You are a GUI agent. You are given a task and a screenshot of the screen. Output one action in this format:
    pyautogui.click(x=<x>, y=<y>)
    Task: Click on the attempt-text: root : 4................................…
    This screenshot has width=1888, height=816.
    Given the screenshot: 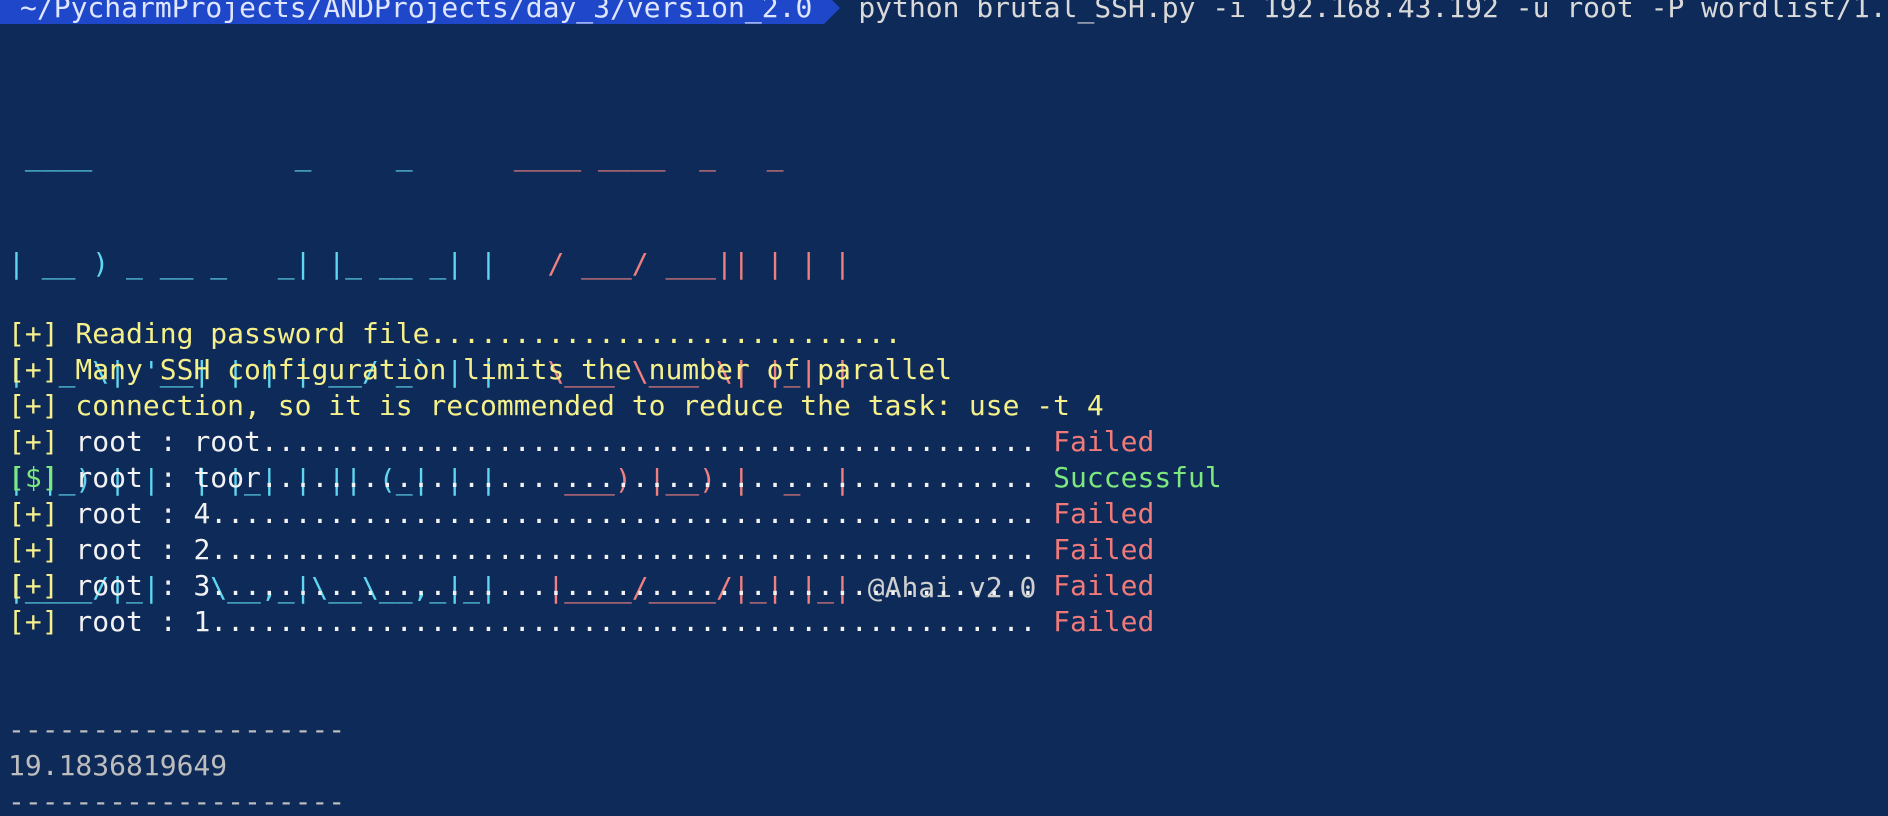 What is the action you would take?
    pyautogui.click(x=556, y=513)
    